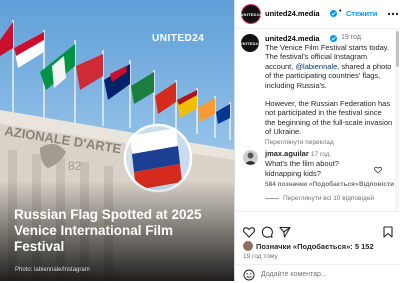 The image size is (400, 283). Describe the element at coordinates (267, 232) in the screenshot. I see `comment-icon` at that location.